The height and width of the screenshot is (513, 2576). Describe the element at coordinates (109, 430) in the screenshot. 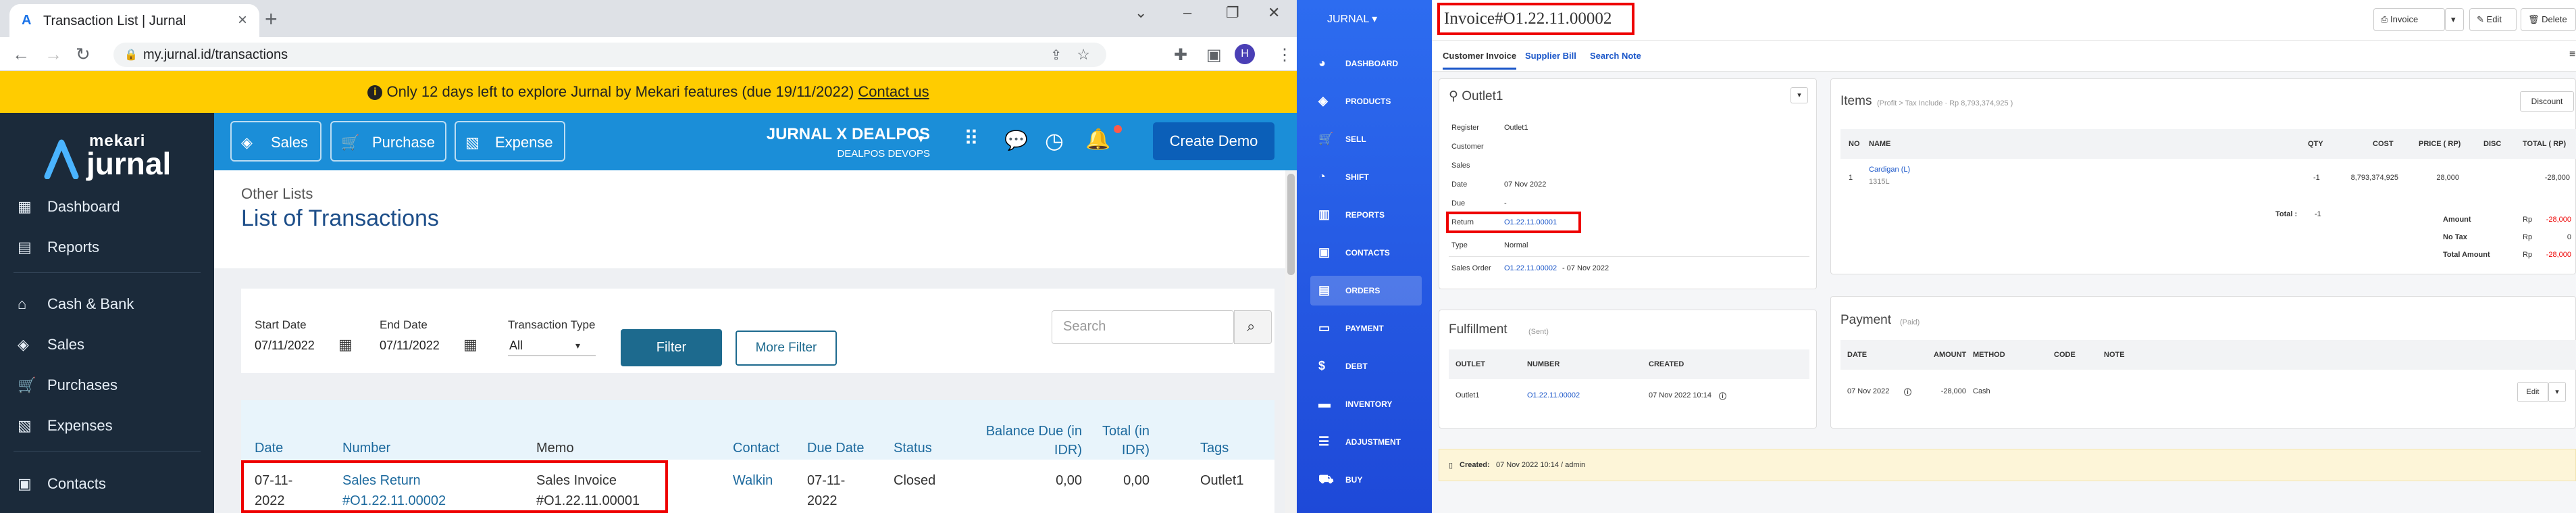

I see `sidebar-item-expenses: ▧ Expenses` at that location.